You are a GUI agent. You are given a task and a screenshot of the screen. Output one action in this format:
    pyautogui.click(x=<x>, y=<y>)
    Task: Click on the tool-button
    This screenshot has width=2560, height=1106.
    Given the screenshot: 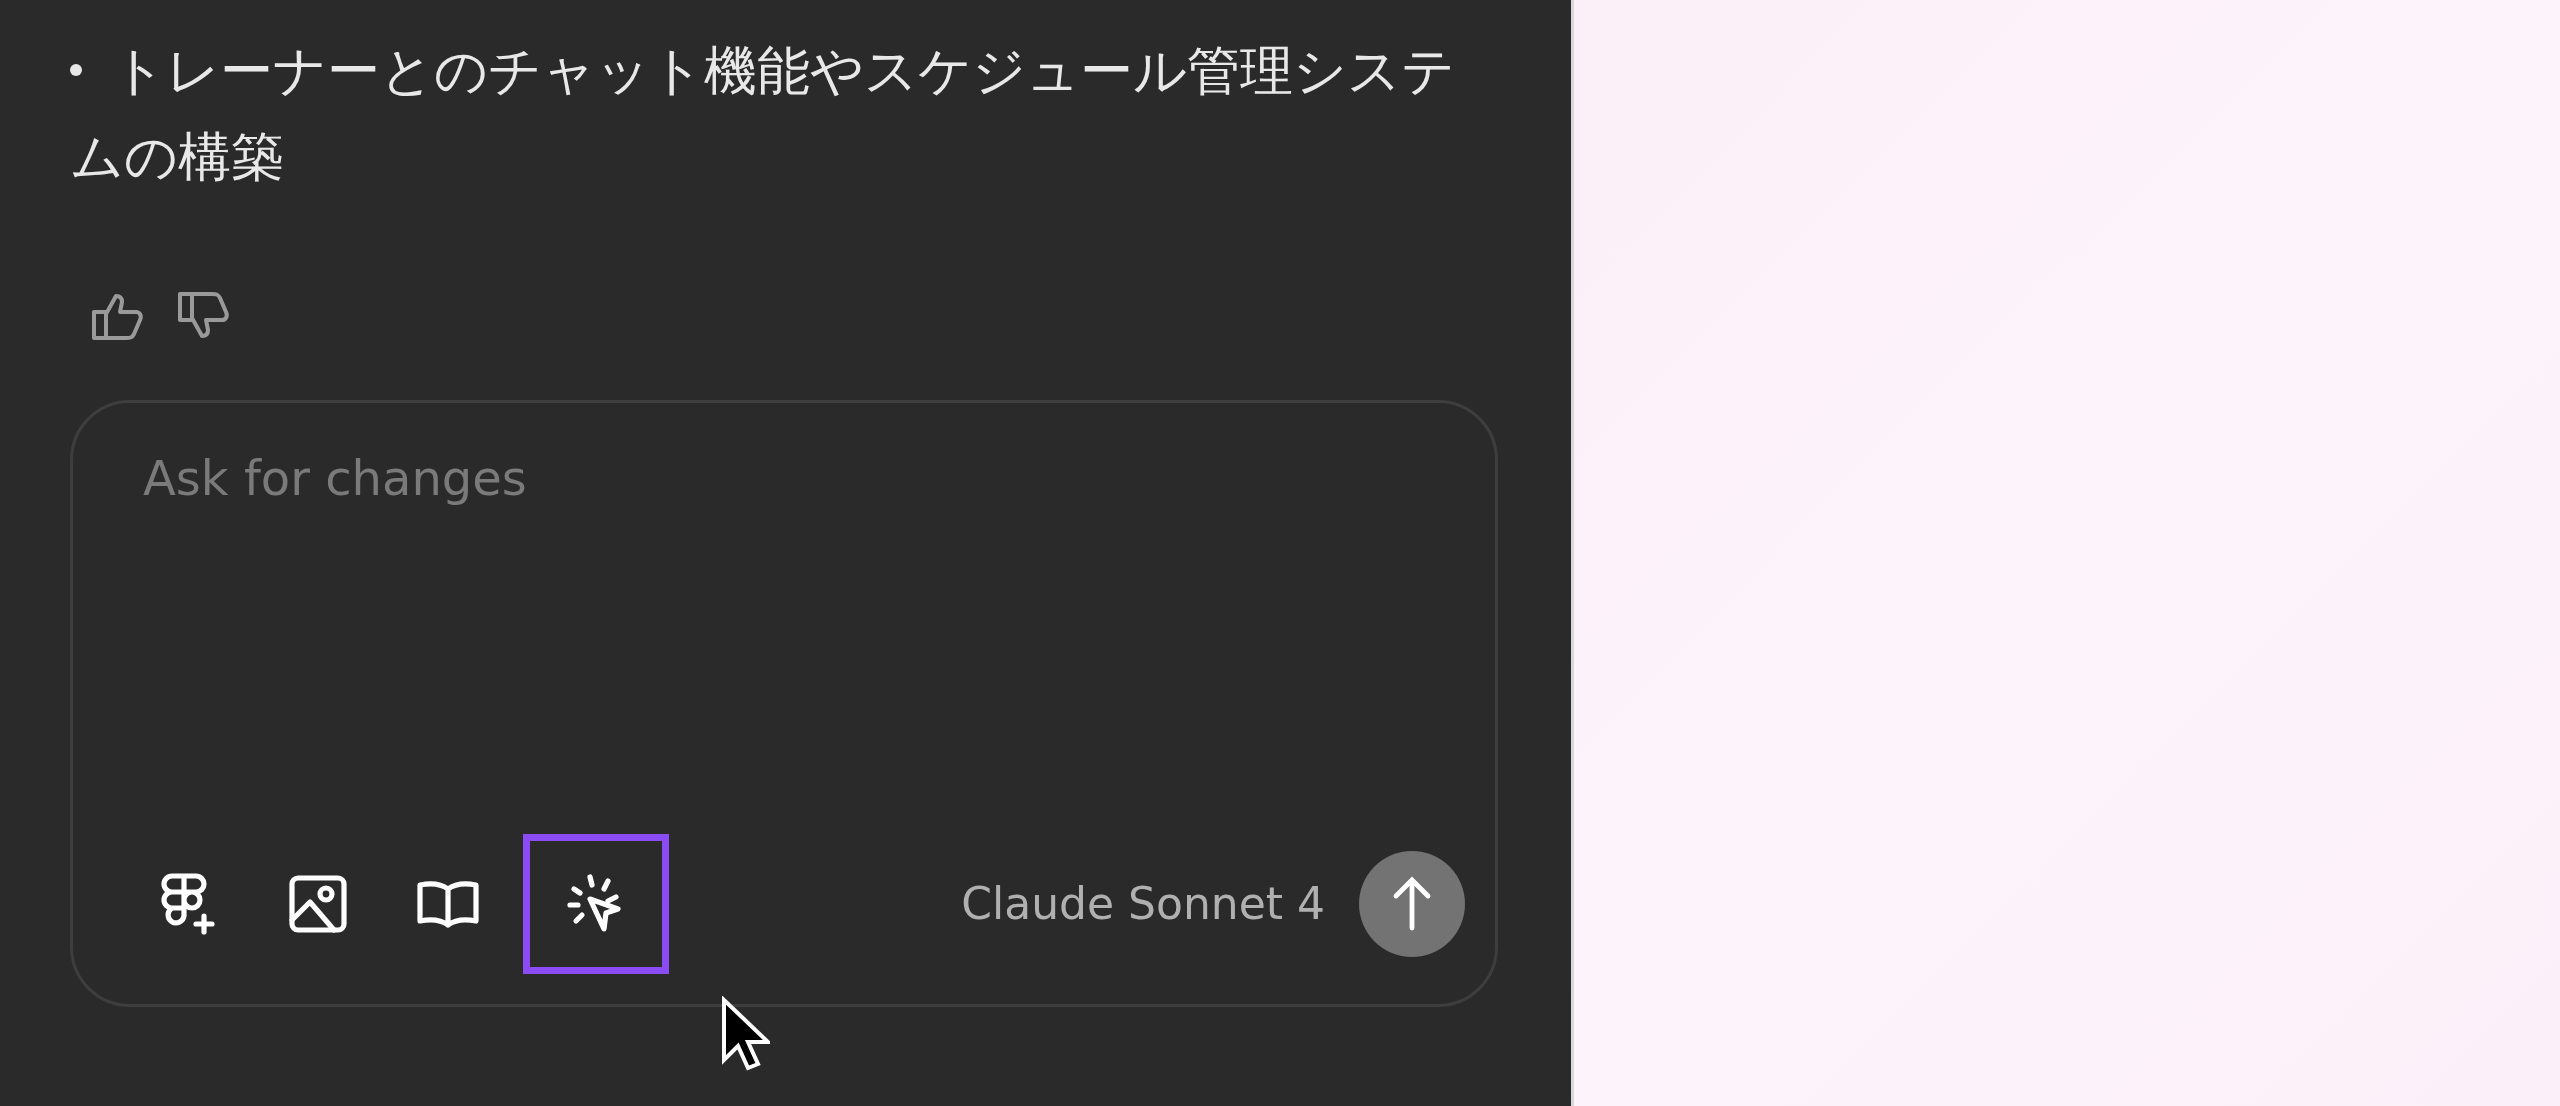 What is the action you would take?
    pyautogui.click(x=596, y=904)
    